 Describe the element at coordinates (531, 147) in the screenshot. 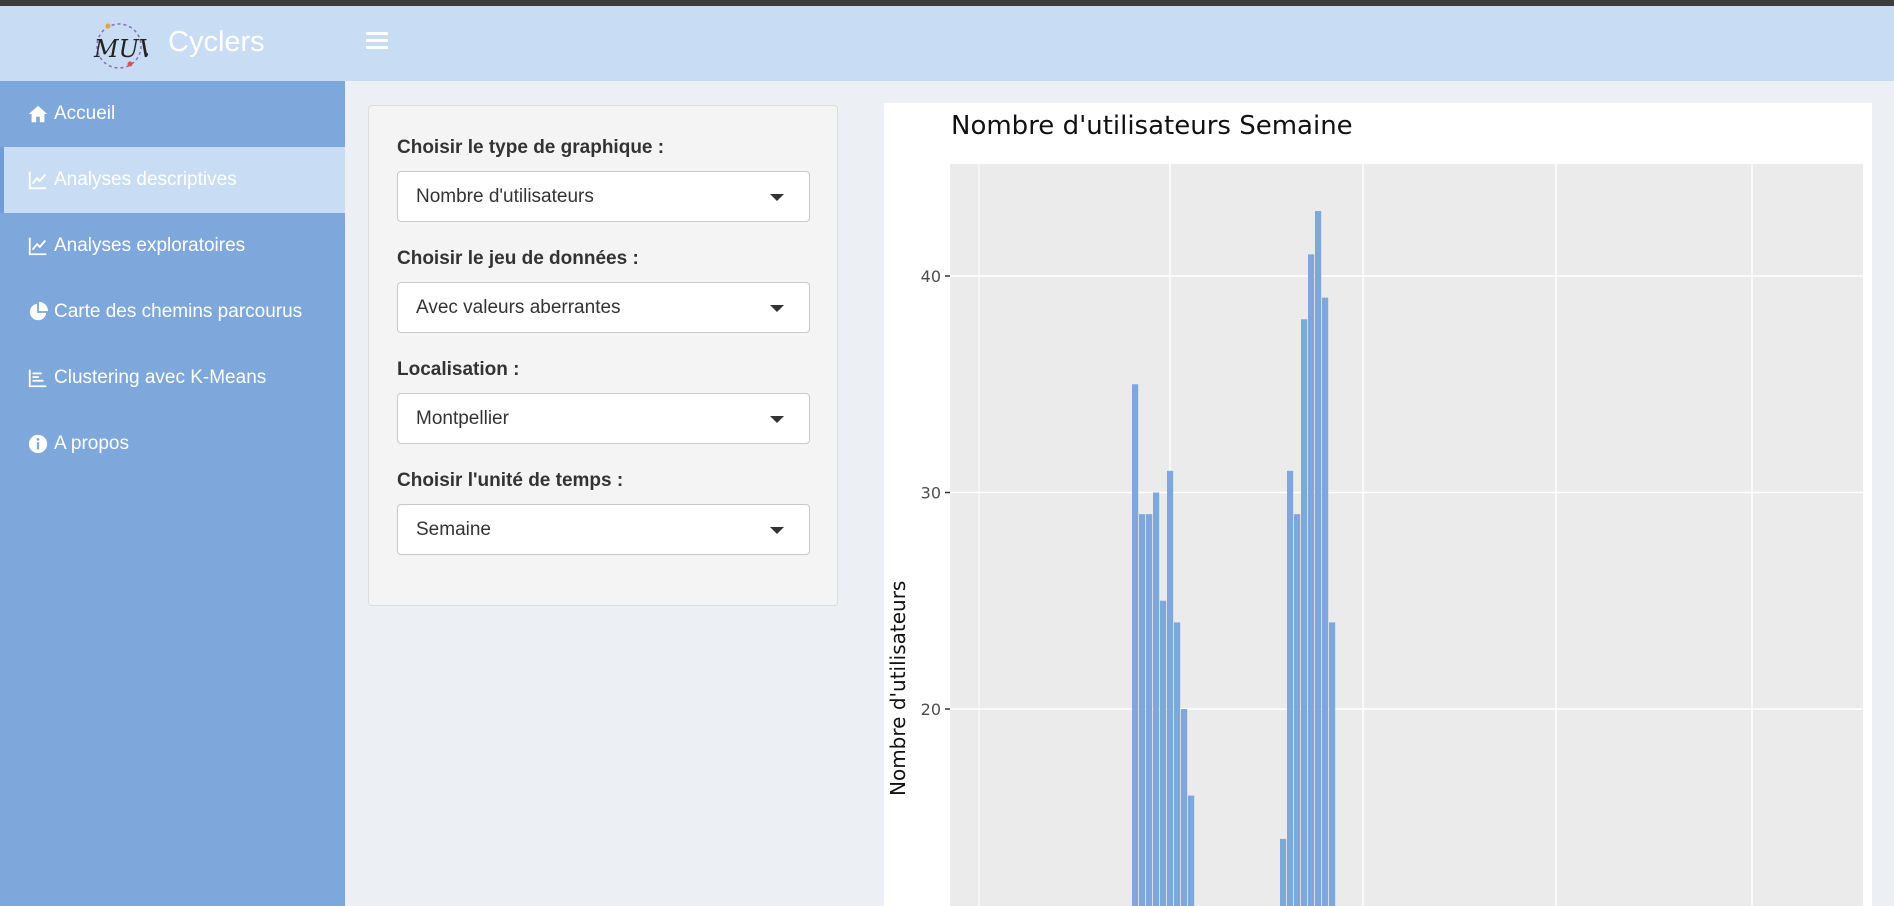

I see `chart-type-label: Choisir le type de graphique :` at that location.